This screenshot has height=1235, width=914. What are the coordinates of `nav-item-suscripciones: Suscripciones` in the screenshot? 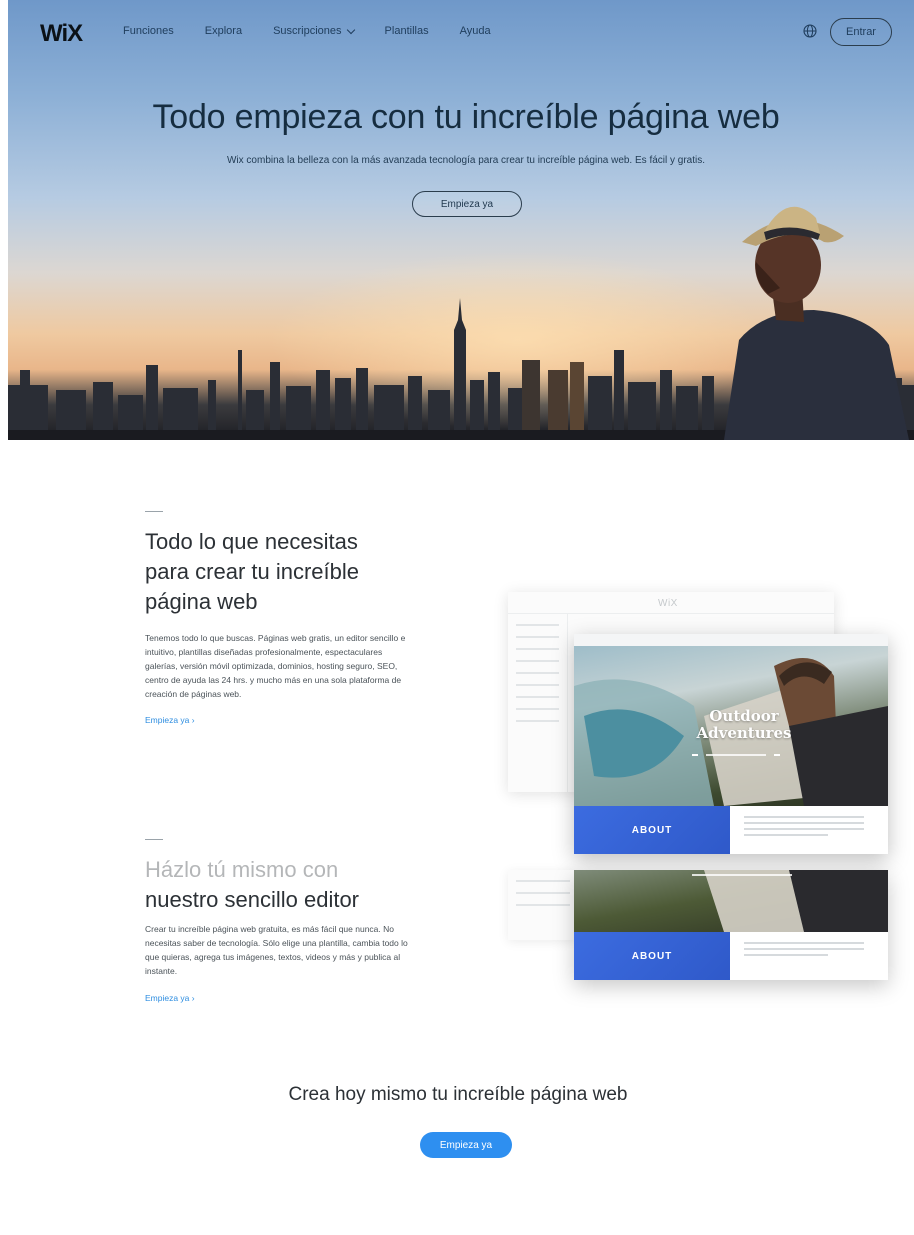 It's located at (314, 31).